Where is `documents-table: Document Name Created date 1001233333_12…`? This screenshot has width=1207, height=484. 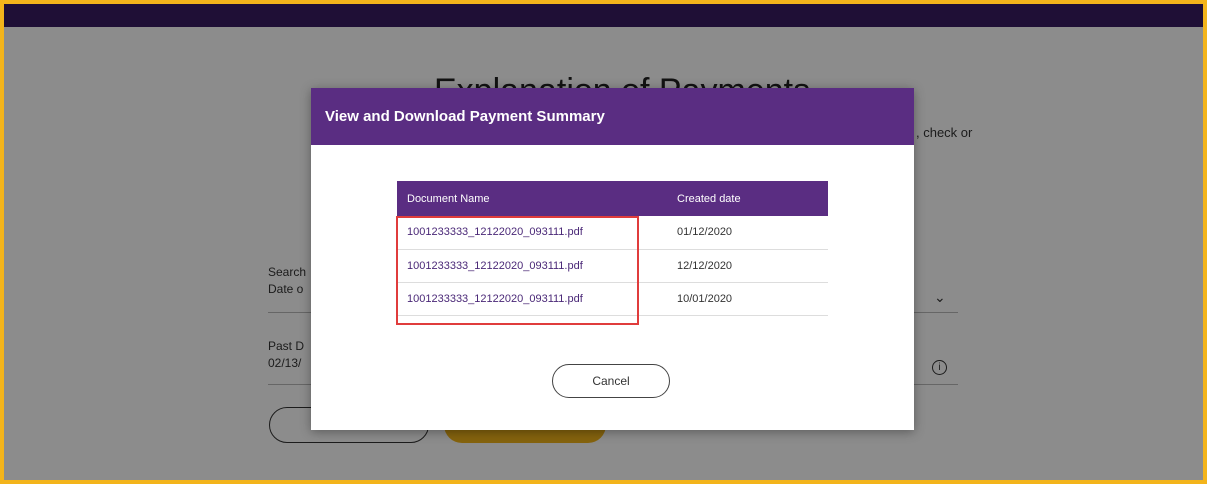
documents-table: Document Name Created date 1001233333_12… is located at coordinates (612, 248).